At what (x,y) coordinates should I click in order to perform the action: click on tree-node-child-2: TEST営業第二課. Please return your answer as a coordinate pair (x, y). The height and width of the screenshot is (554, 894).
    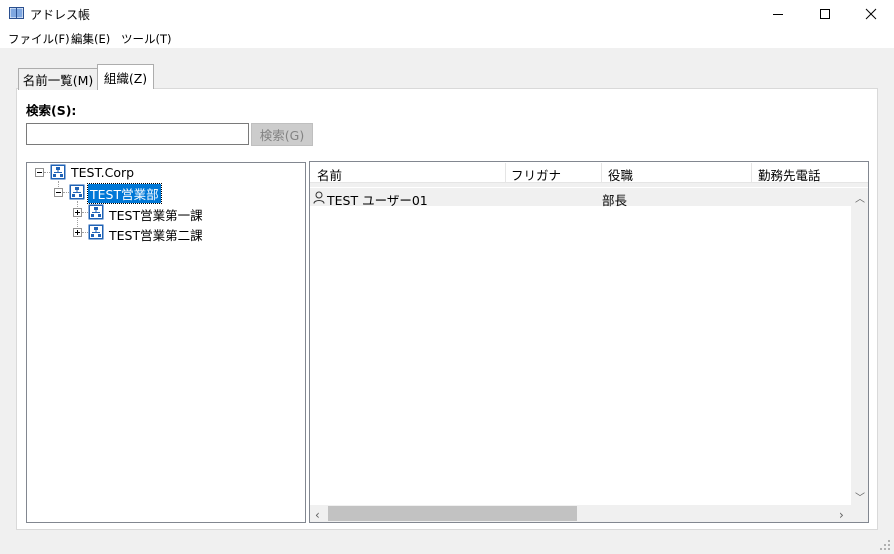
    Looking at the image, I should click on (156, 234).